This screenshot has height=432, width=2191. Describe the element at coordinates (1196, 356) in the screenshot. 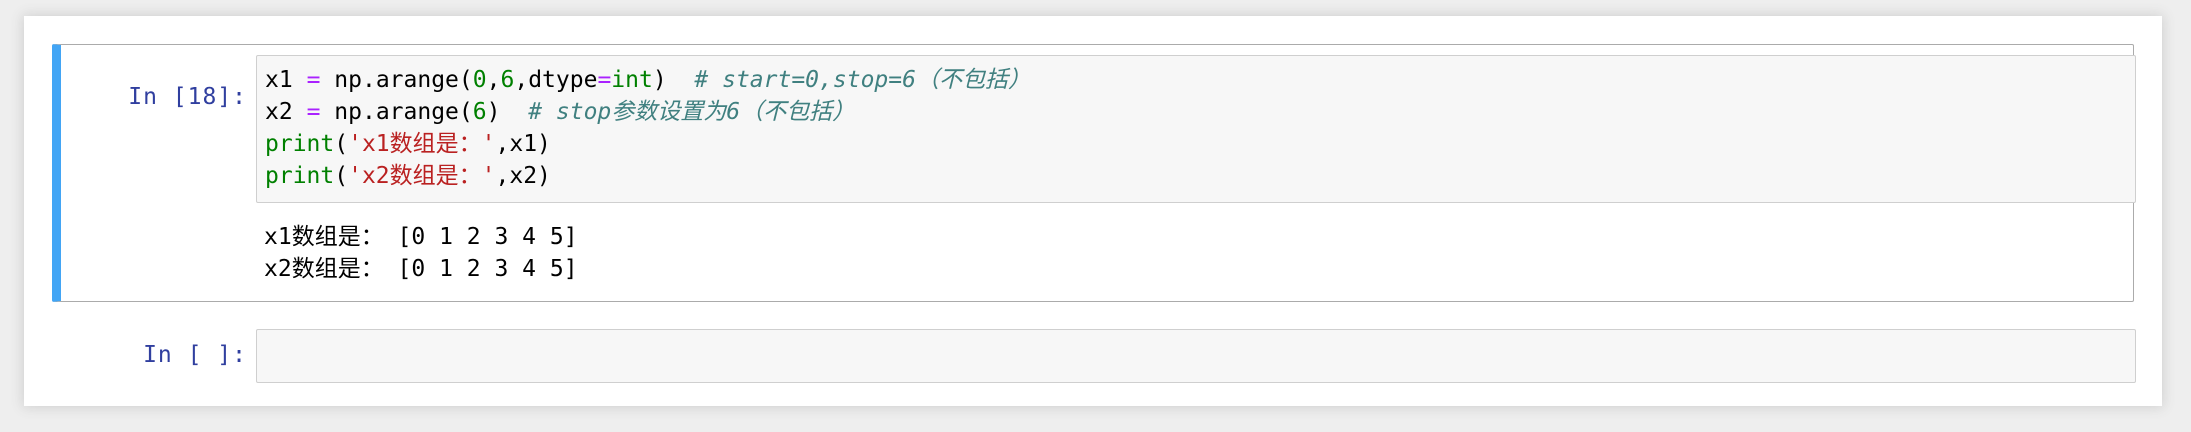

I see `code-editor-empty` at that location.